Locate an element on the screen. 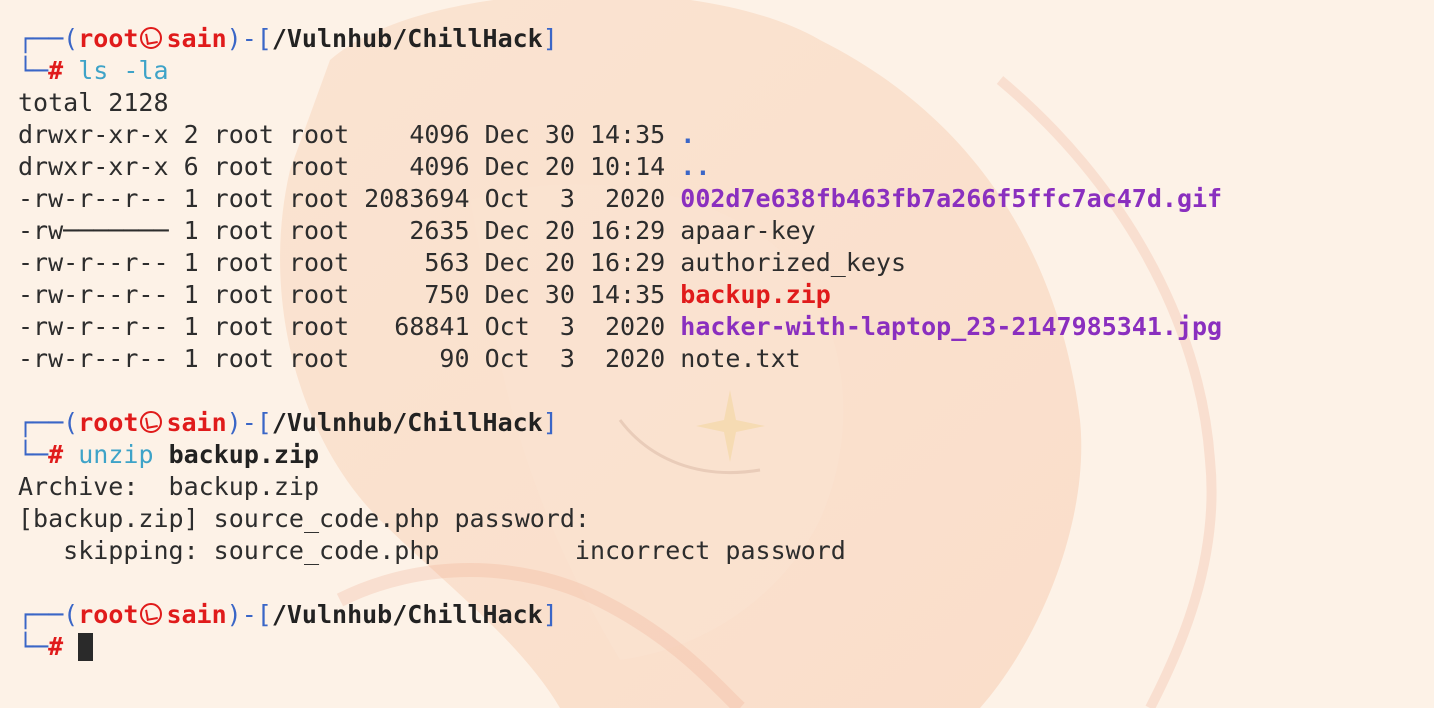 The image size is (1434, 708). prompt-line-bottom: └─# ls -la is located at coordinates (620, 71).